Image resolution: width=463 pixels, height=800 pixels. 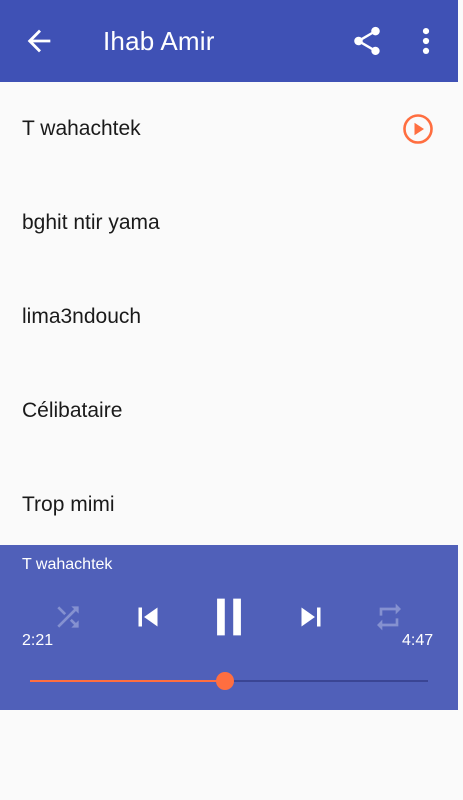 What do you see at coordinates (91, 222) in the screenshot?
I see `song-title: bghit ntir yama` at bounding box center [91, 222].